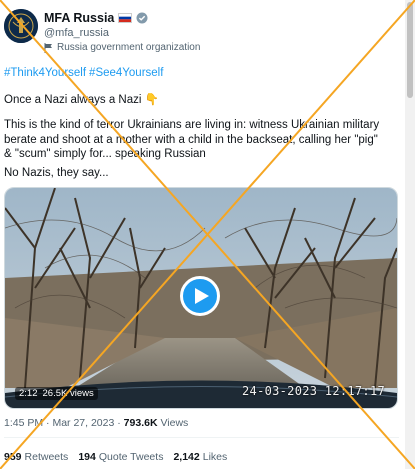 Image resolution: width=415 pixels, height=469 pixels. Describe the element at coordinates (23, 423) in the screenshot. I see `tweet-time: 1:45 PM` at that location.